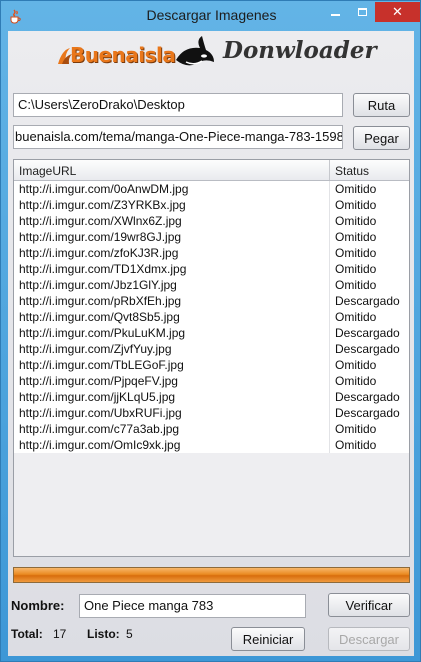  What do you see at coordinates (172, 170) in the screenshot?
I see `column-header-imageurl: ImageURL` at bounding box center [172, 170].